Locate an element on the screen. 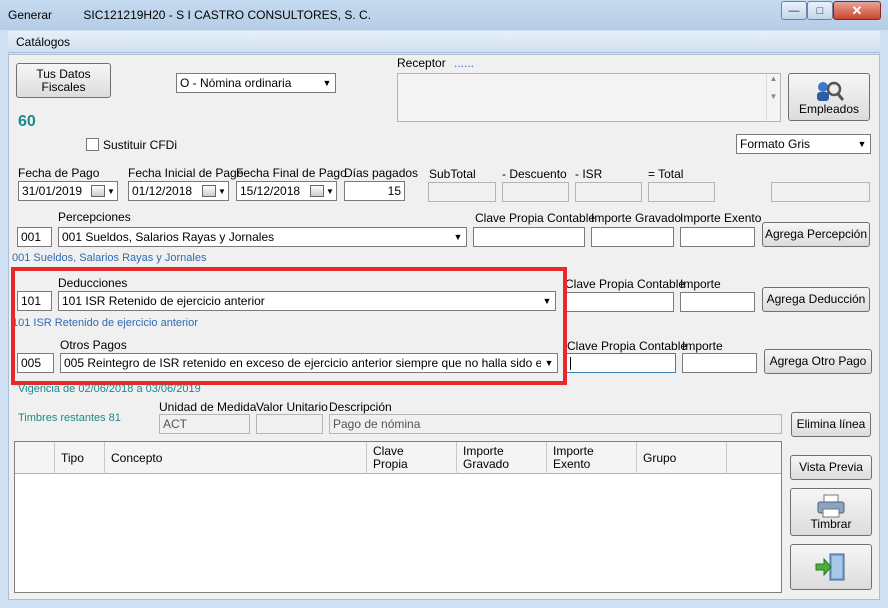 Image resolution: width=888 pixels, height=608 pixels. isr-label: - ISR is located at coordinates (589, 174).